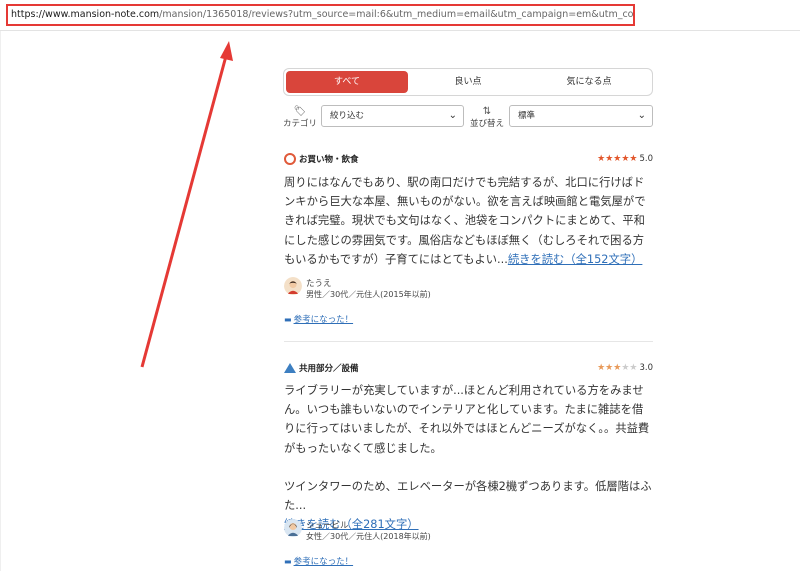 Image resolution: width=800 pixels, height=571 pixels. Describe the element at coordinates (329, 160) in the screenshot. I see `review-category-text: お買い物・飲食` at that location.